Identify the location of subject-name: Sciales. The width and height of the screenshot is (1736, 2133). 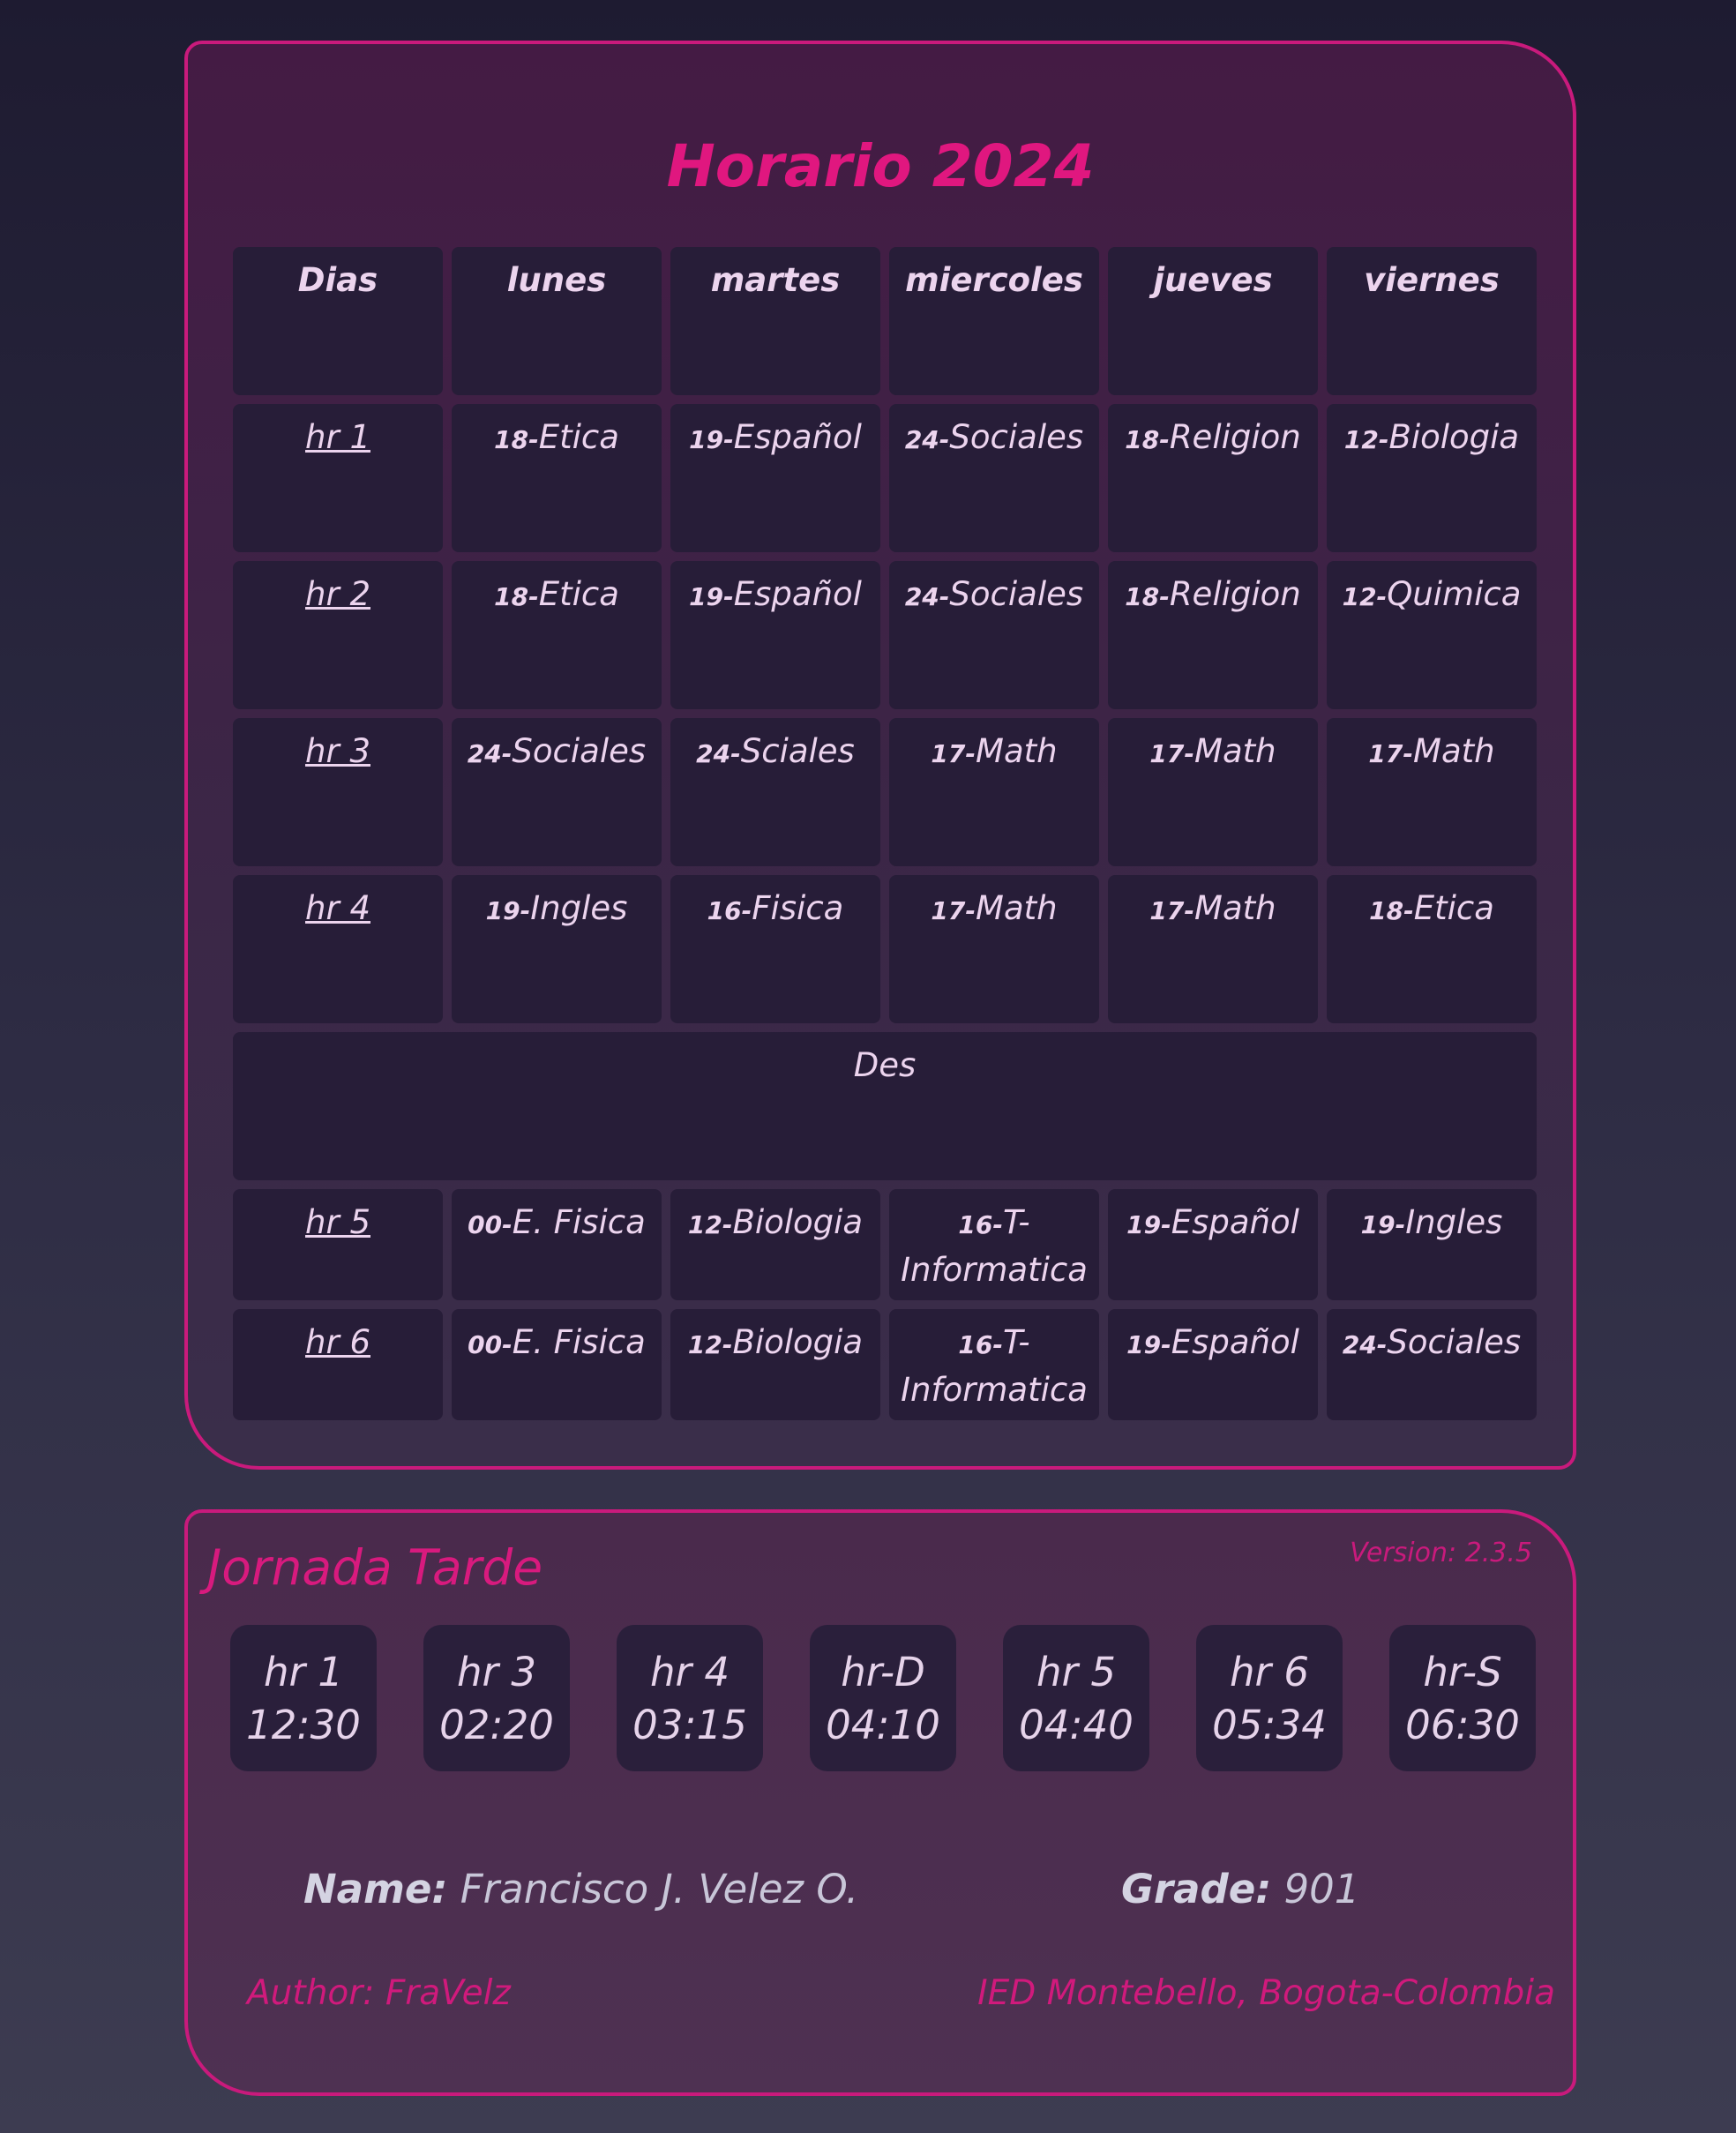
(797, 751).